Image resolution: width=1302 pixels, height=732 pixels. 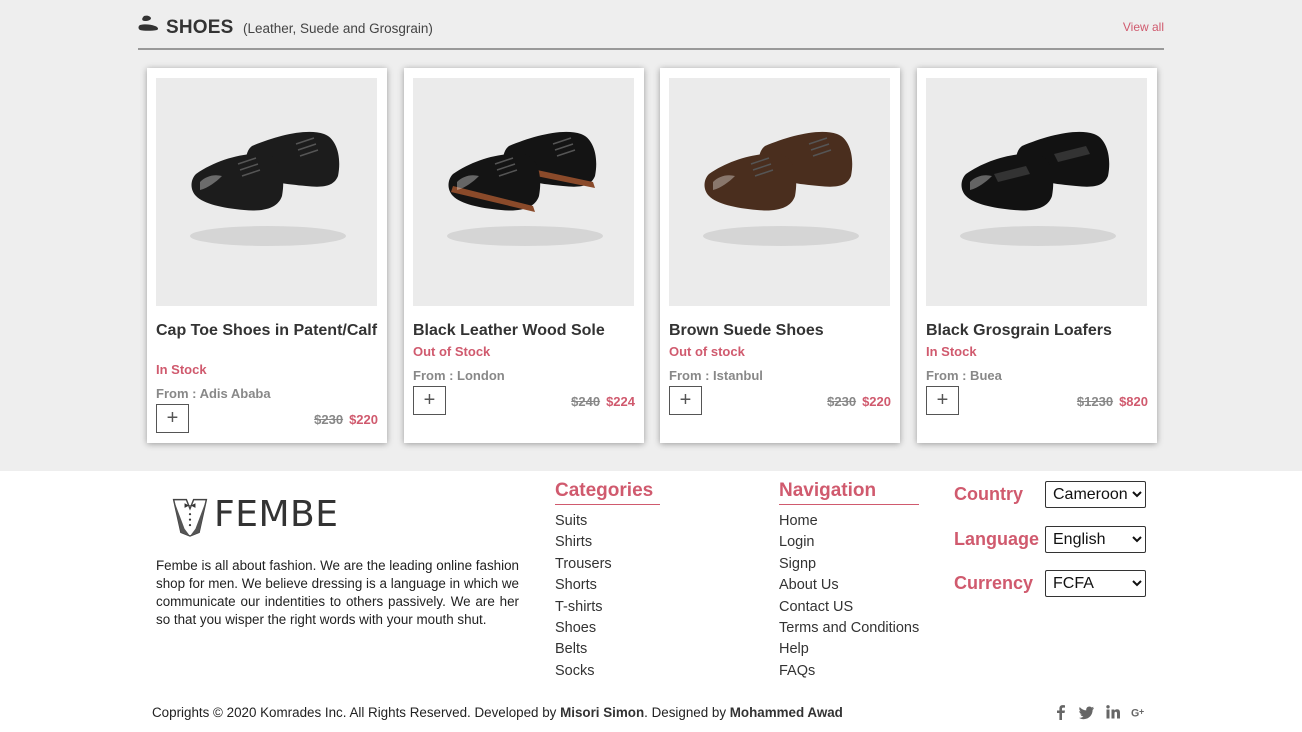 I want to click on new-price: $820, so click(x=1133, y=401).